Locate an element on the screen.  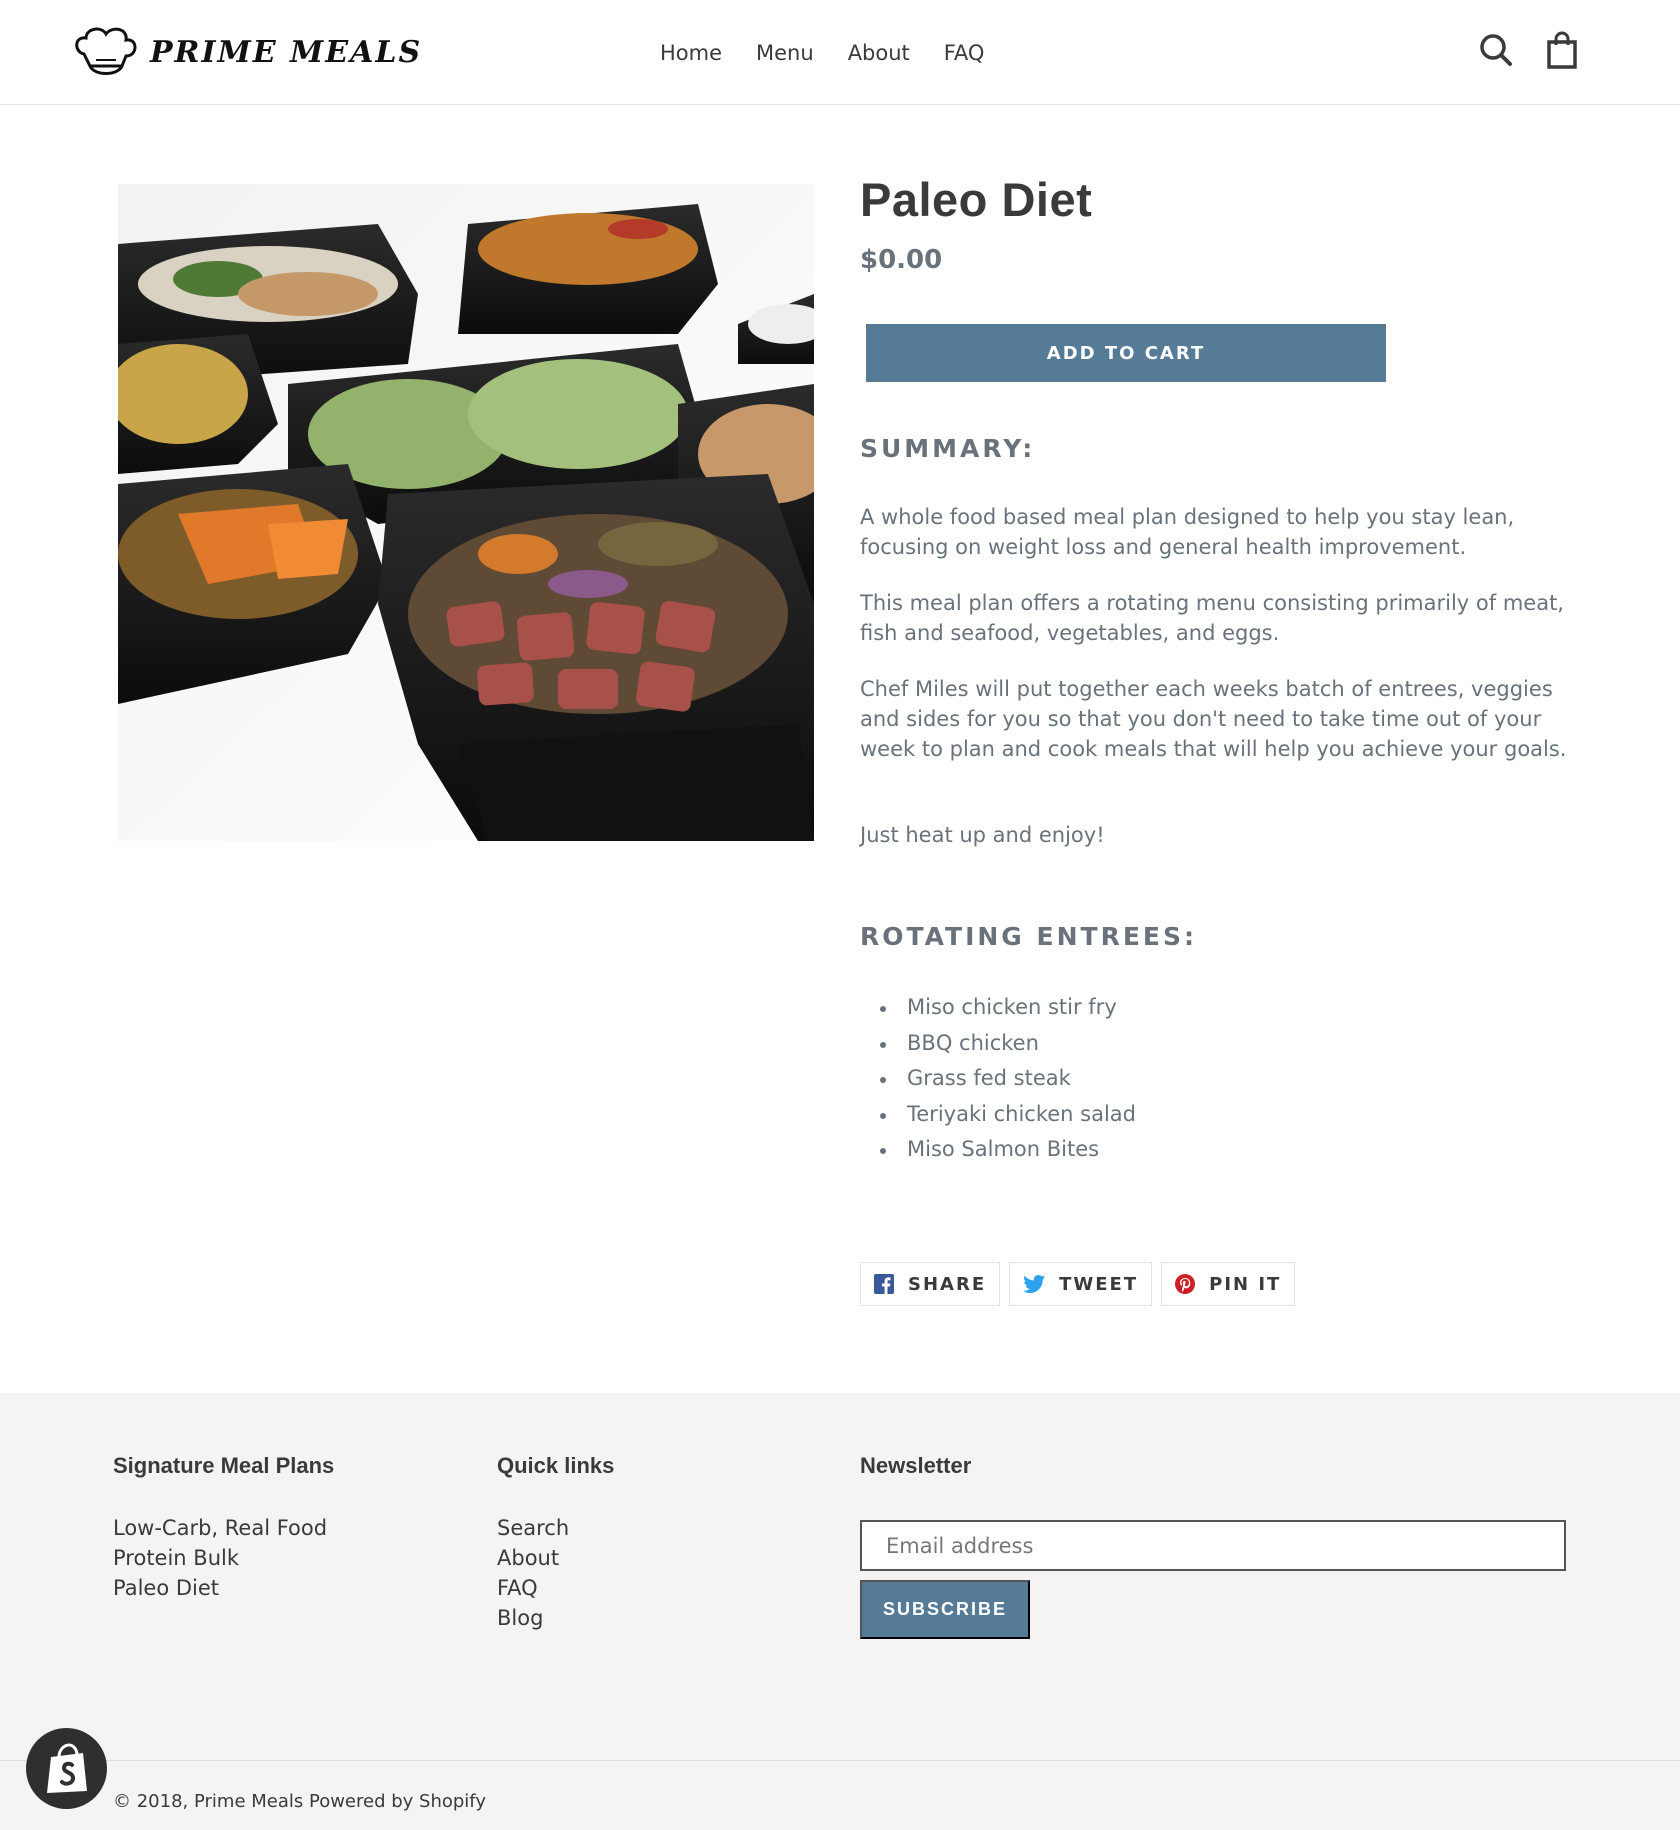
share-facebook-button: SHARE is located at coordinates (930, 1284).